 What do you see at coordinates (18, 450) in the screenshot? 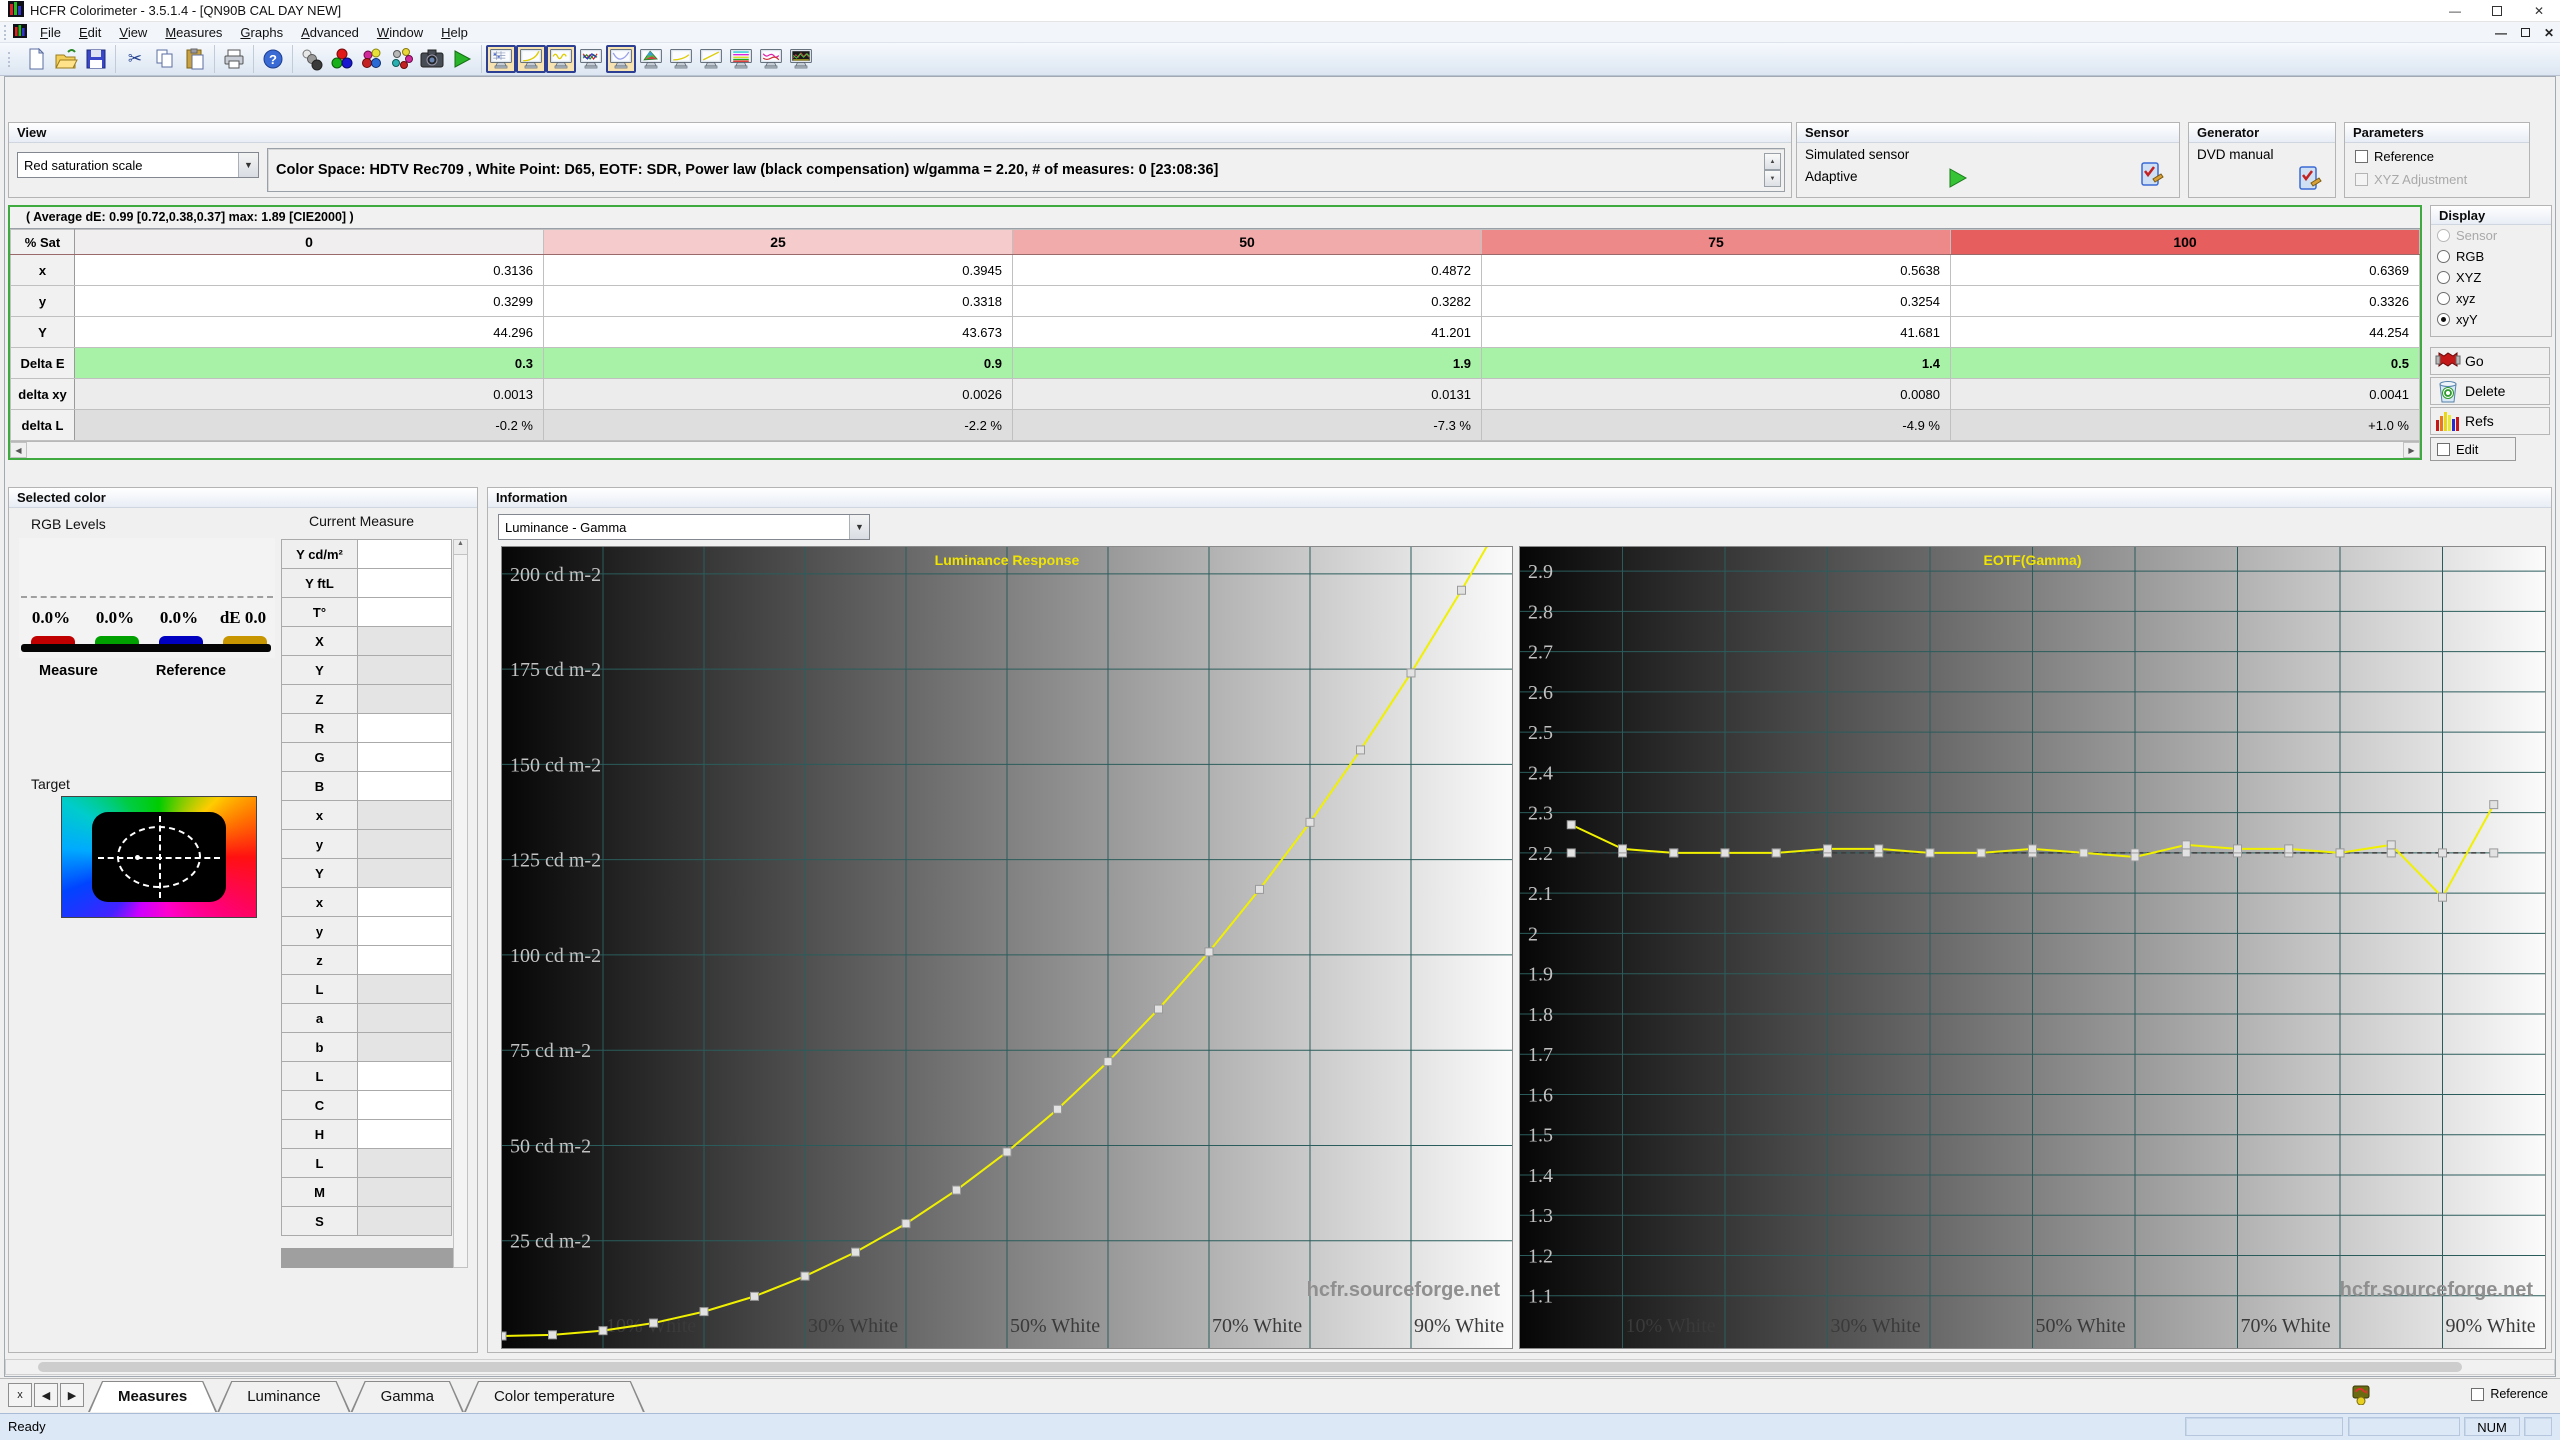
I see `scroll-left-icon: ◀` at bounding box center [18, 450].